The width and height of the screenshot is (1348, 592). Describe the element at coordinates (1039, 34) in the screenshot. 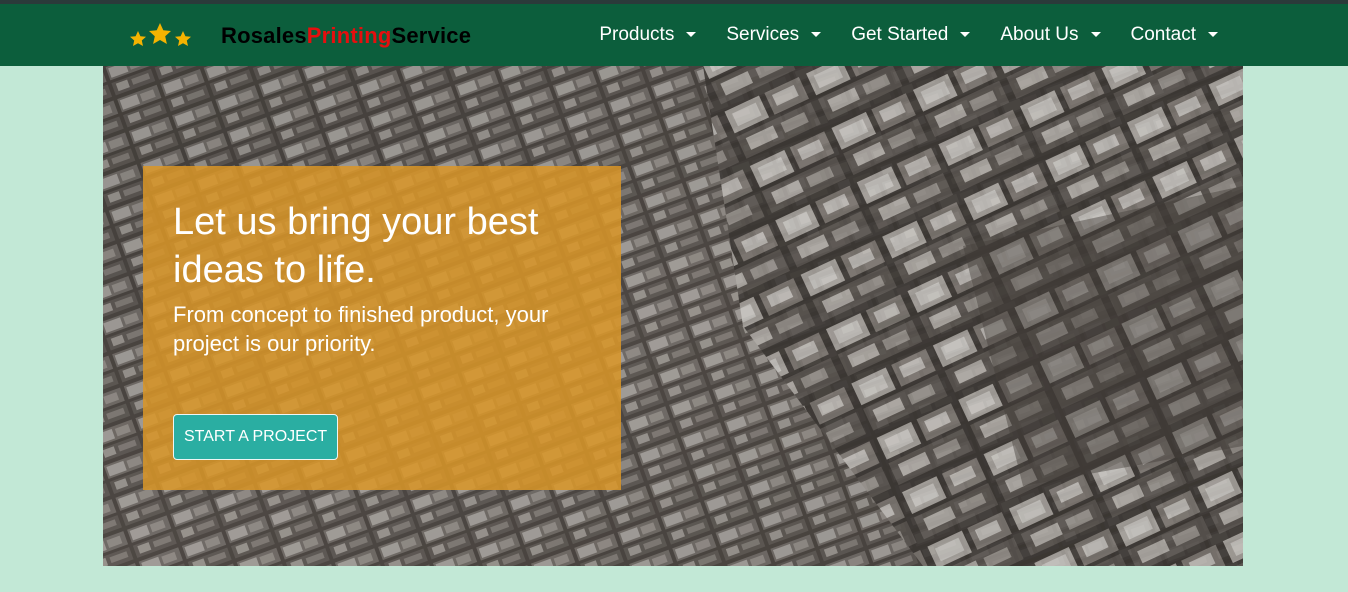

I see `nav-item-label: About Us` at that location.